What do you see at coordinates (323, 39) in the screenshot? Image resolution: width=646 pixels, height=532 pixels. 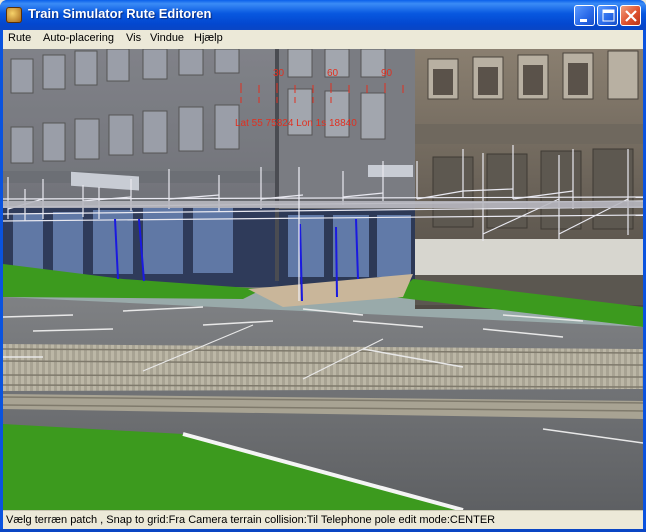 I see `menu-bar: Rute Auto-placering Vis Vindue Hjælp` at bounding box center [323, 39].